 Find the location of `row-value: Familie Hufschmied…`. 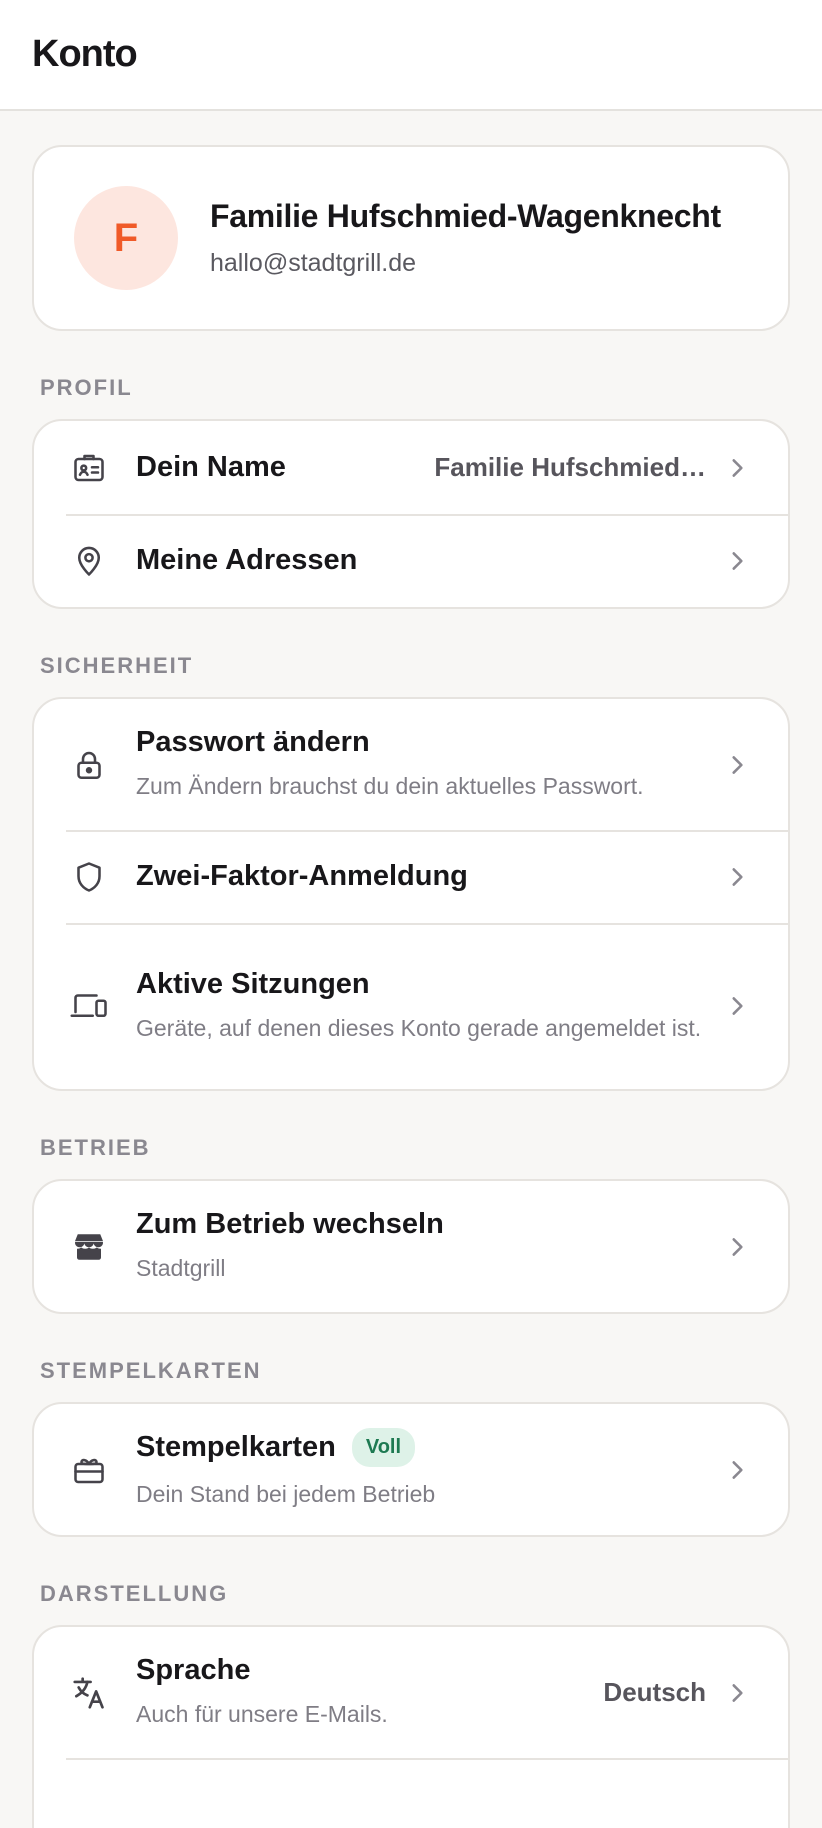

row-value: Familie Hufschmied… is located at coordinates (570, 467).